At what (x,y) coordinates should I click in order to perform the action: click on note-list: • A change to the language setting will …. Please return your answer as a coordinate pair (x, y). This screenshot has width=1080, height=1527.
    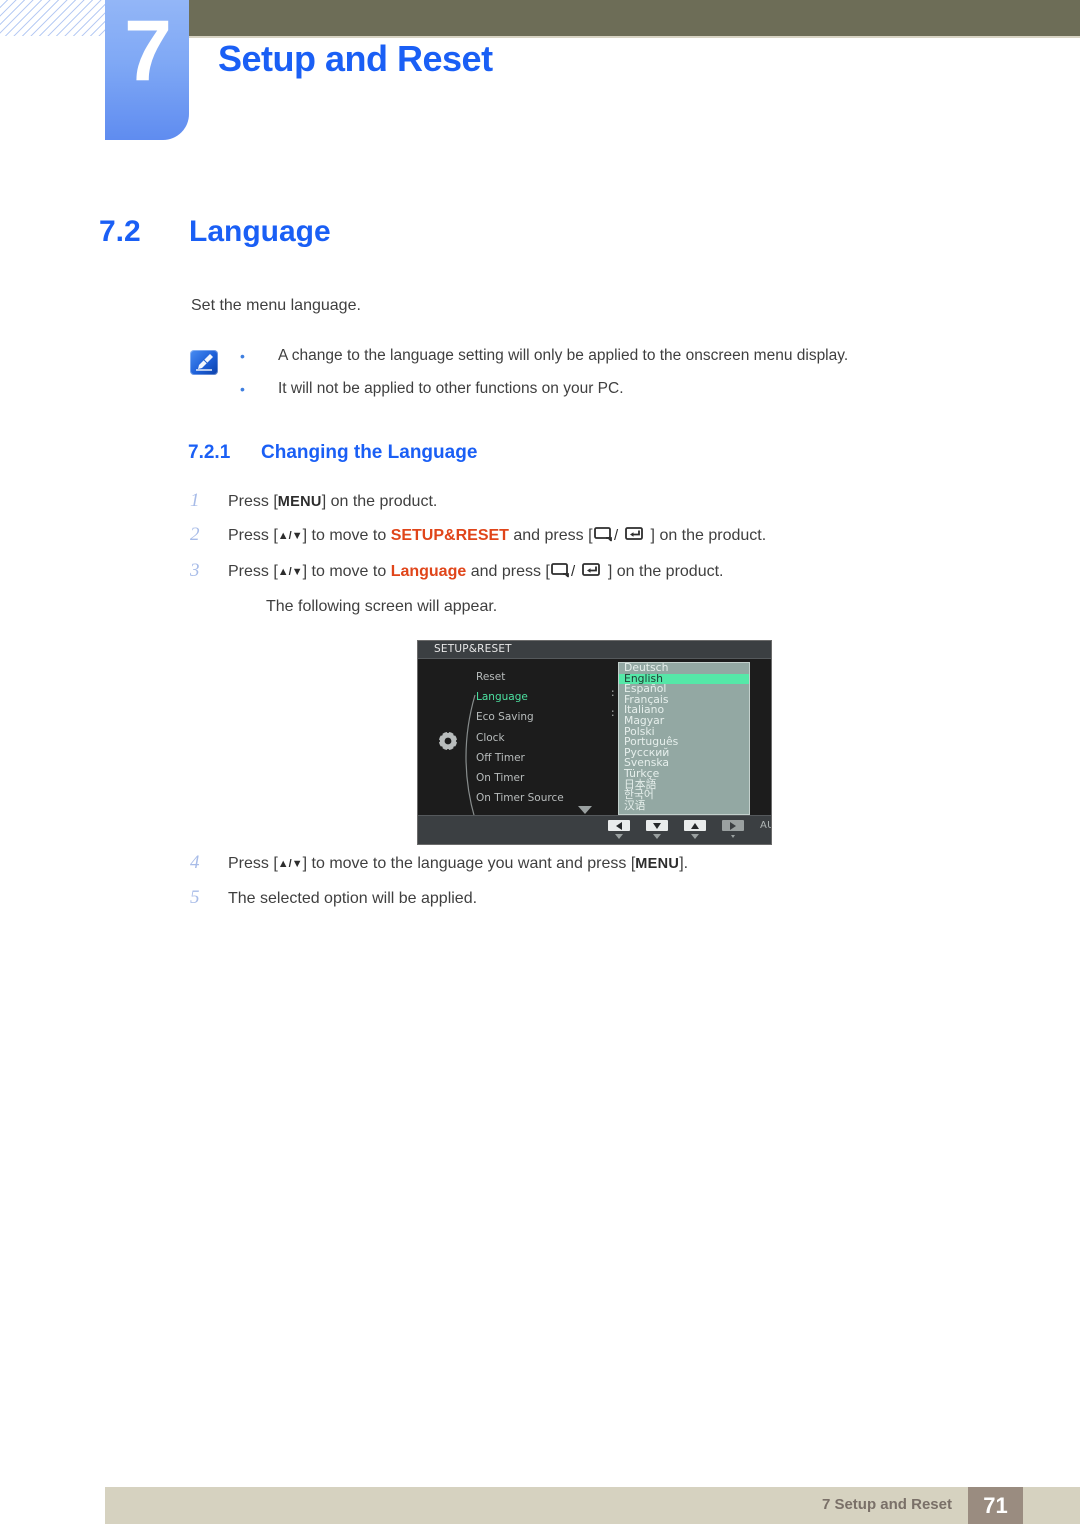
    Looking at the image, I should click on (590, 379).